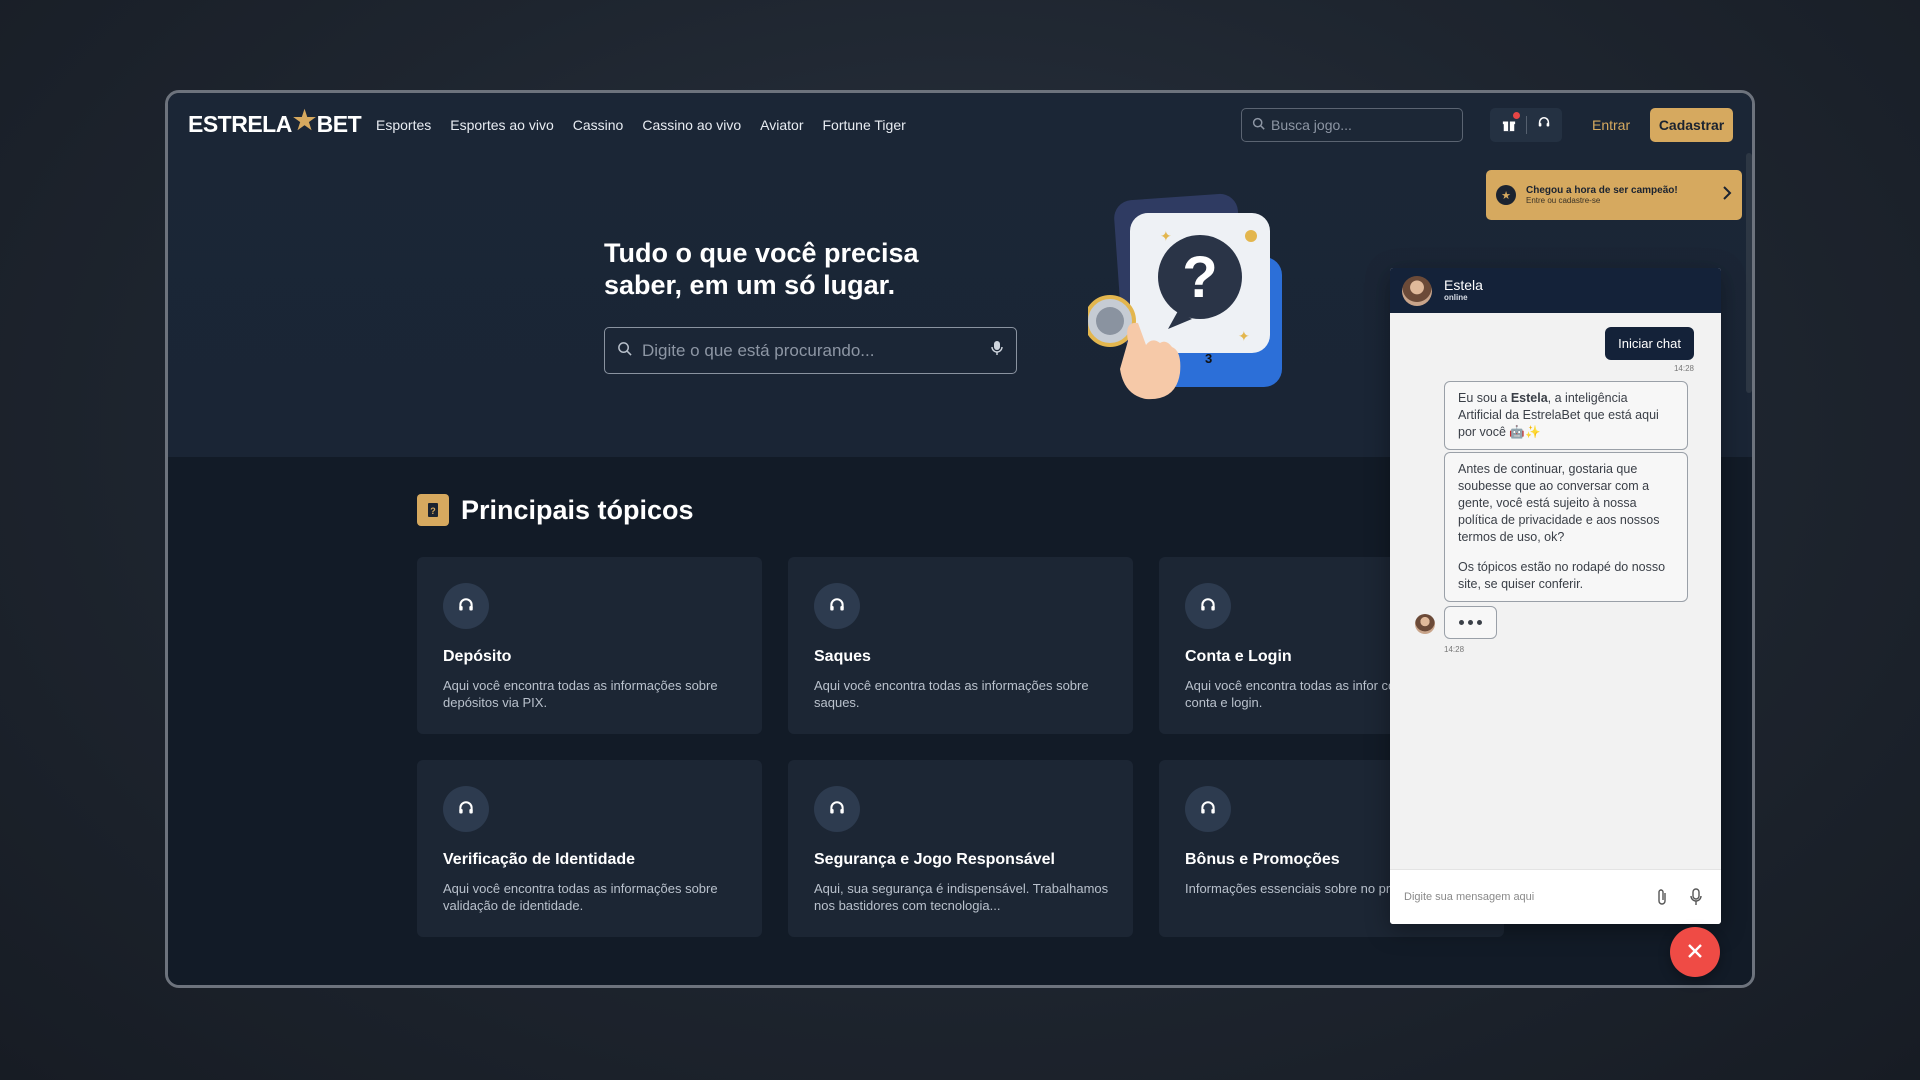 The width and height of the screenshot is (1920, 1080). What do you see at coordinates (1529, 398) in the screenshot?
I see `chat-message-bold: Estela` at bounding box center [1529, 398].